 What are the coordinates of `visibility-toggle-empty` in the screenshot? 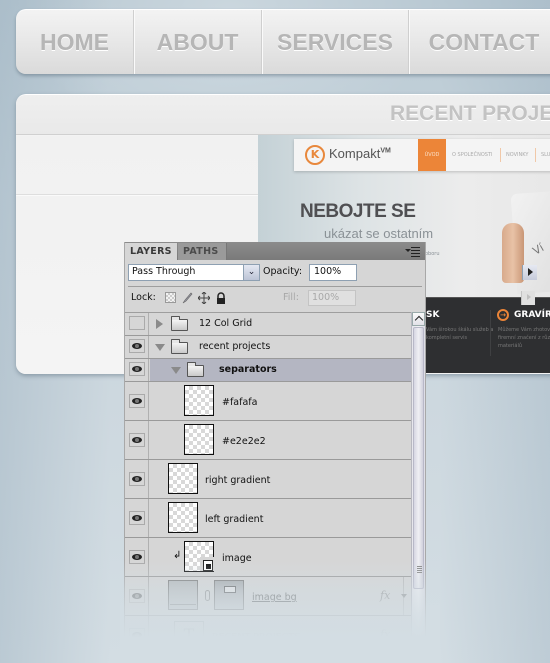 It's located at (137, 323).